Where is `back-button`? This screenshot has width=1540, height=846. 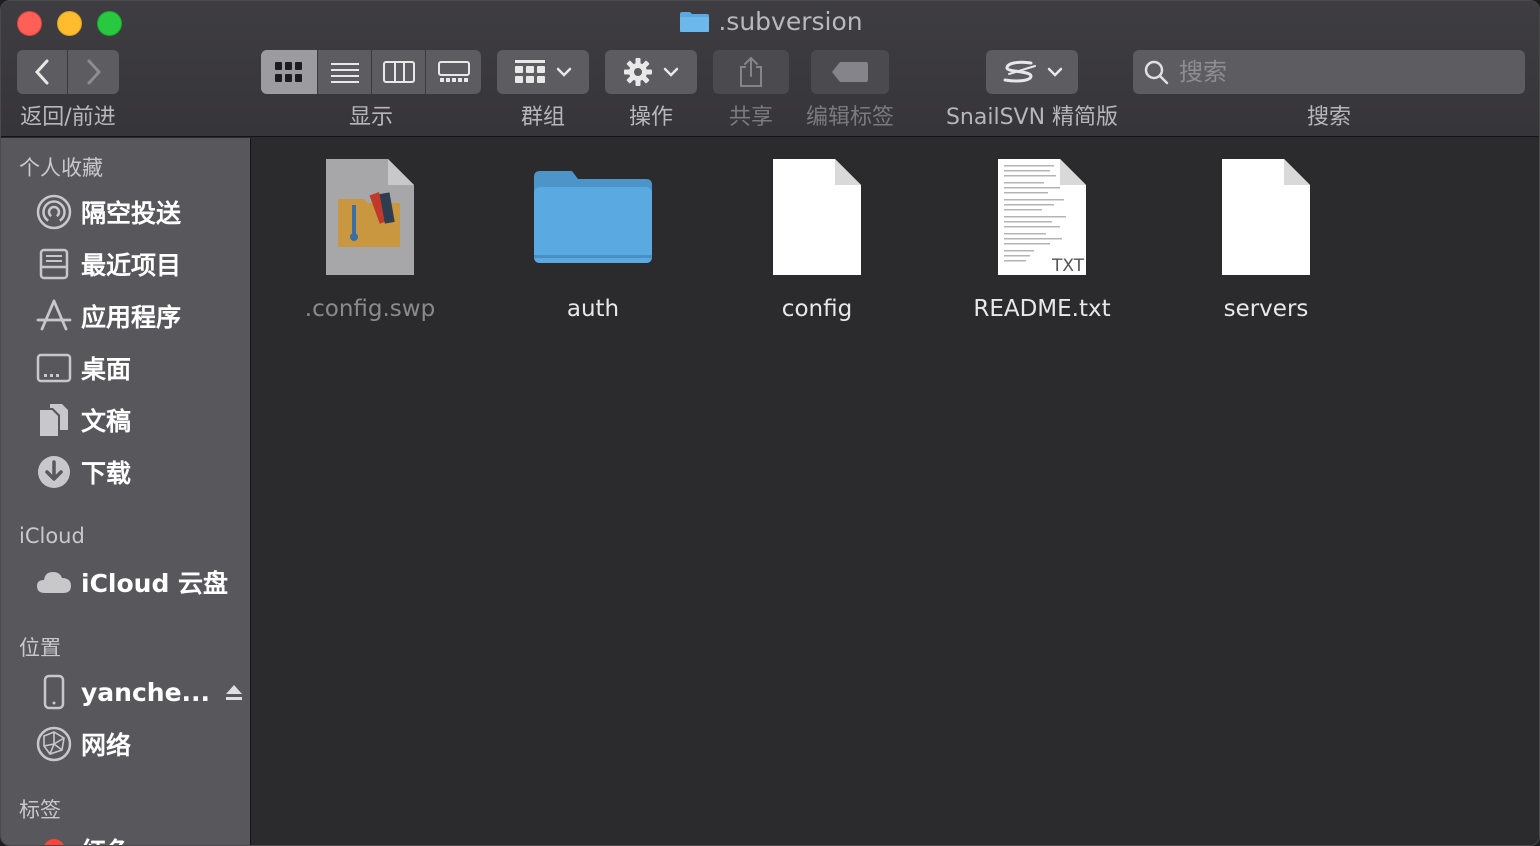
back-button is located at coordinates (42, 72).